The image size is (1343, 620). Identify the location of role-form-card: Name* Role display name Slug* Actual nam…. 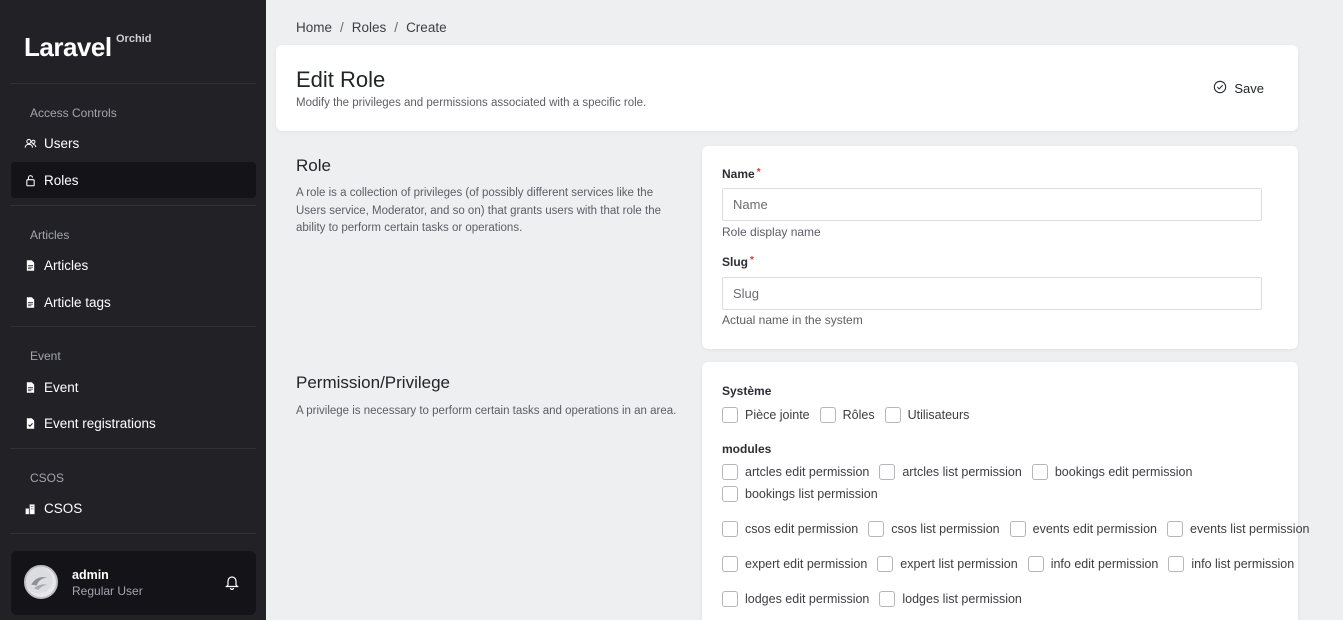
(1000, 247).